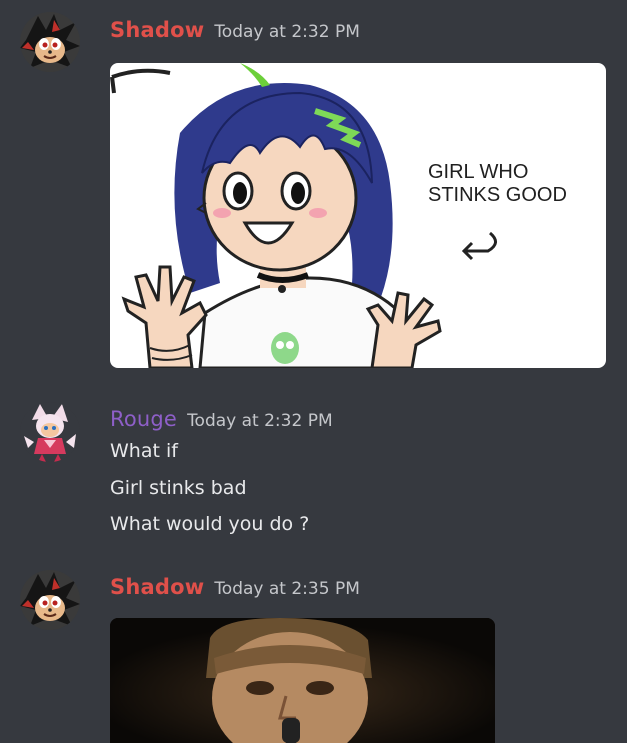 The image size is (627, 743). Describe the element at coordinates (144, 451) in the screenshot. I see `message-text-line-1: What if` at that location.